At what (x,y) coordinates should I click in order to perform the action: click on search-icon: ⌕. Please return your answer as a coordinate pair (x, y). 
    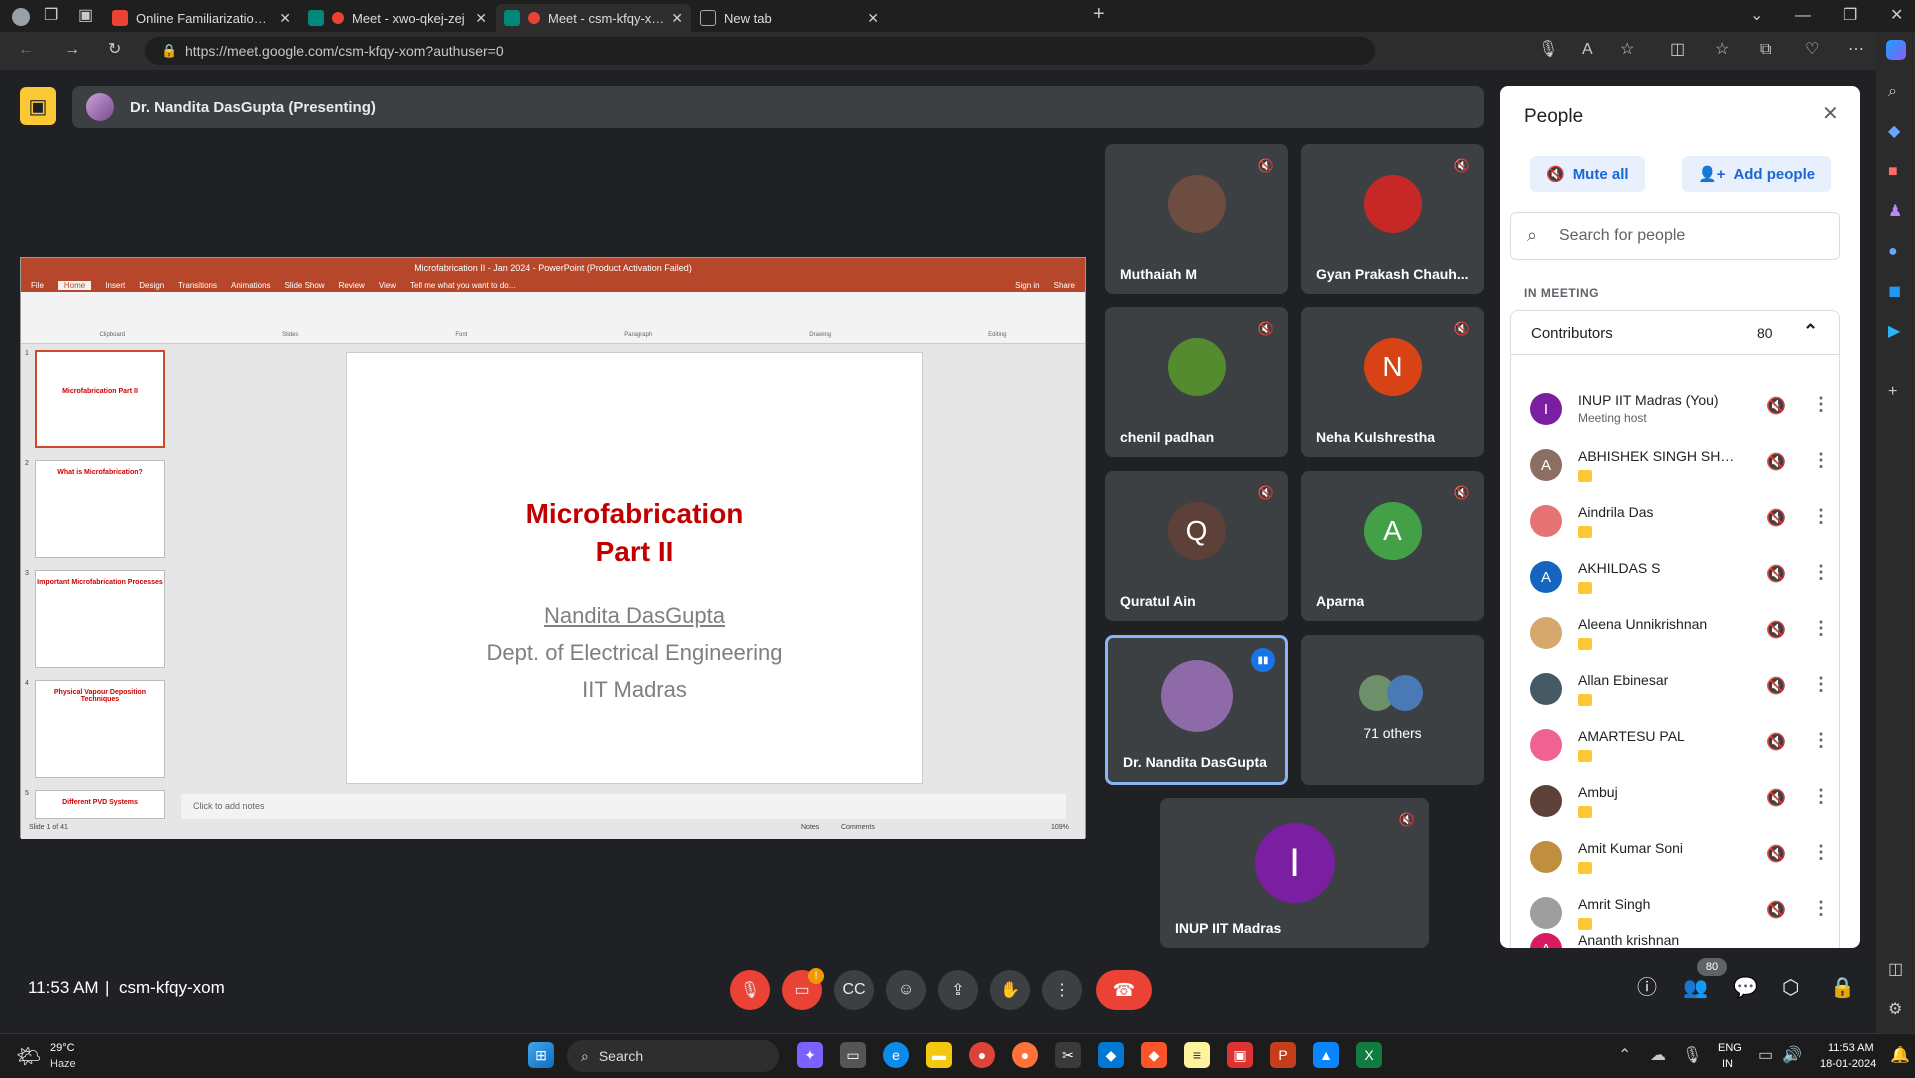
    Looking at the image, I should click on (1892, 92).